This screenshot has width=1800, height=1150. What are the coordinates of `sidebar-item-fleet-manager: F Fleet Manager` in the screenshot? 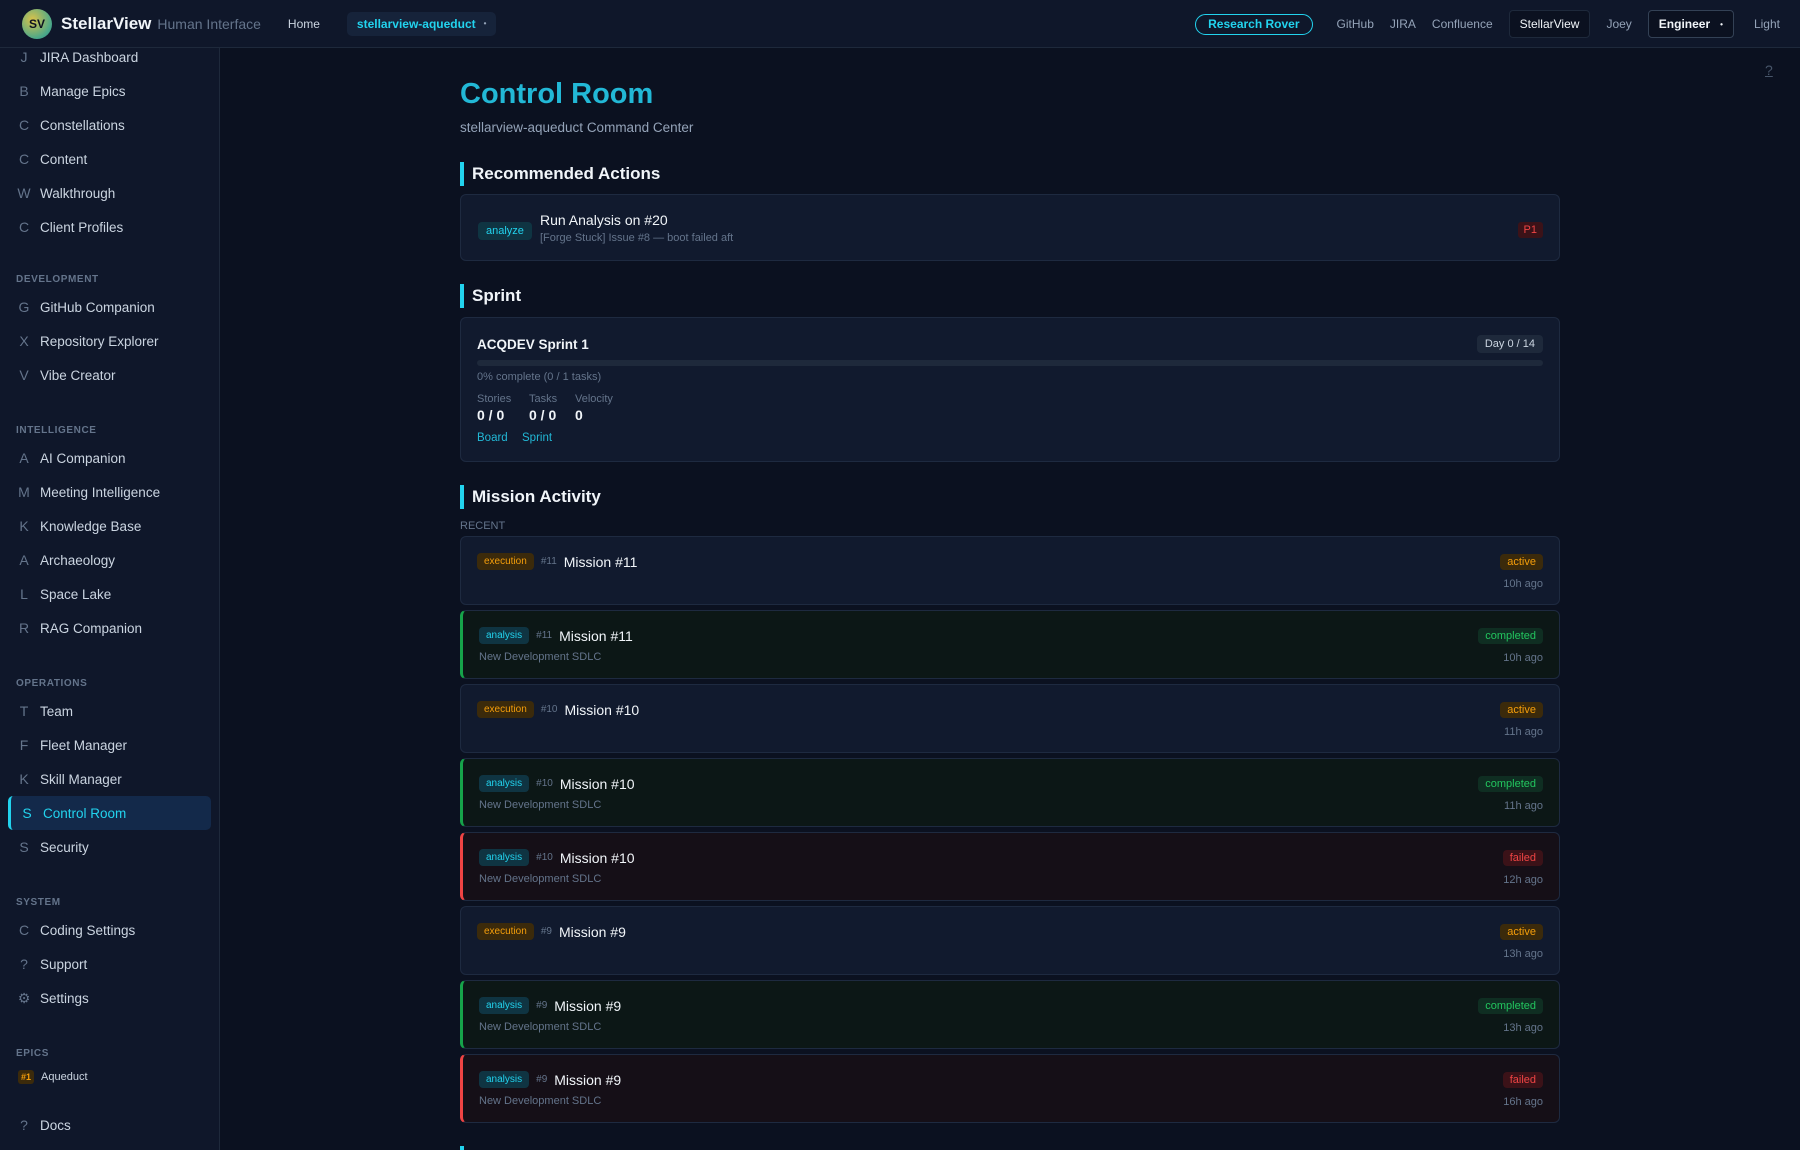 It's located at (109, 745).